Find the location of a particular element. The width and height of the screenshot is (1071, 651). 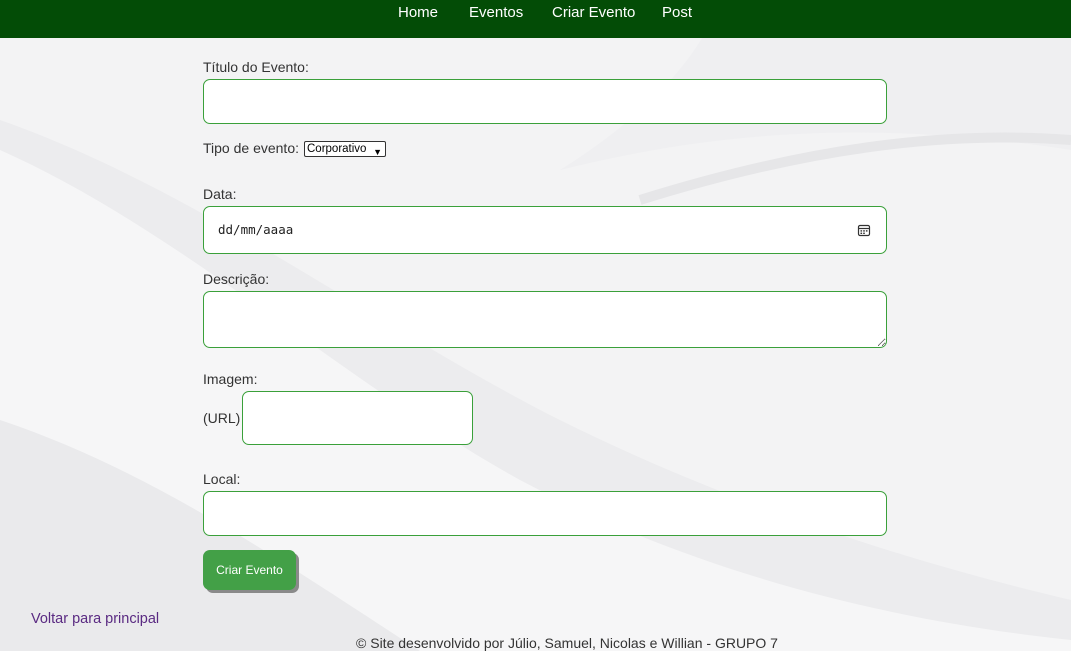

event-type-select: Corporativo ▼ is located at coordinates (345, 149).